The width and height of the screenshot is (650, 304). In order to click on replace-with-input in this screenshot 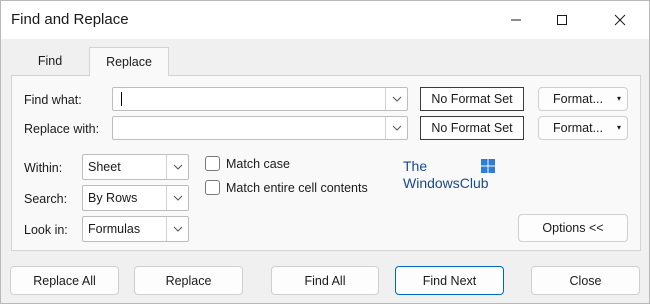, I will do `click(260, 128)`.